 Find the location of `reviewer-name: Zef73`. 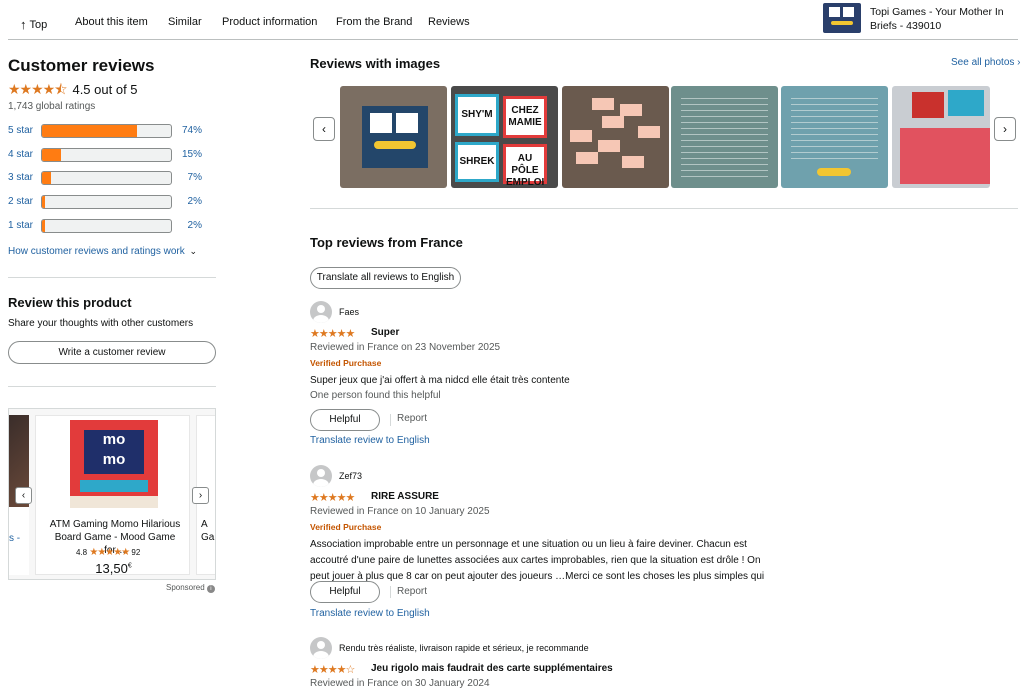

reviewer-name: Zef73 is located at coordinates (350, 476).